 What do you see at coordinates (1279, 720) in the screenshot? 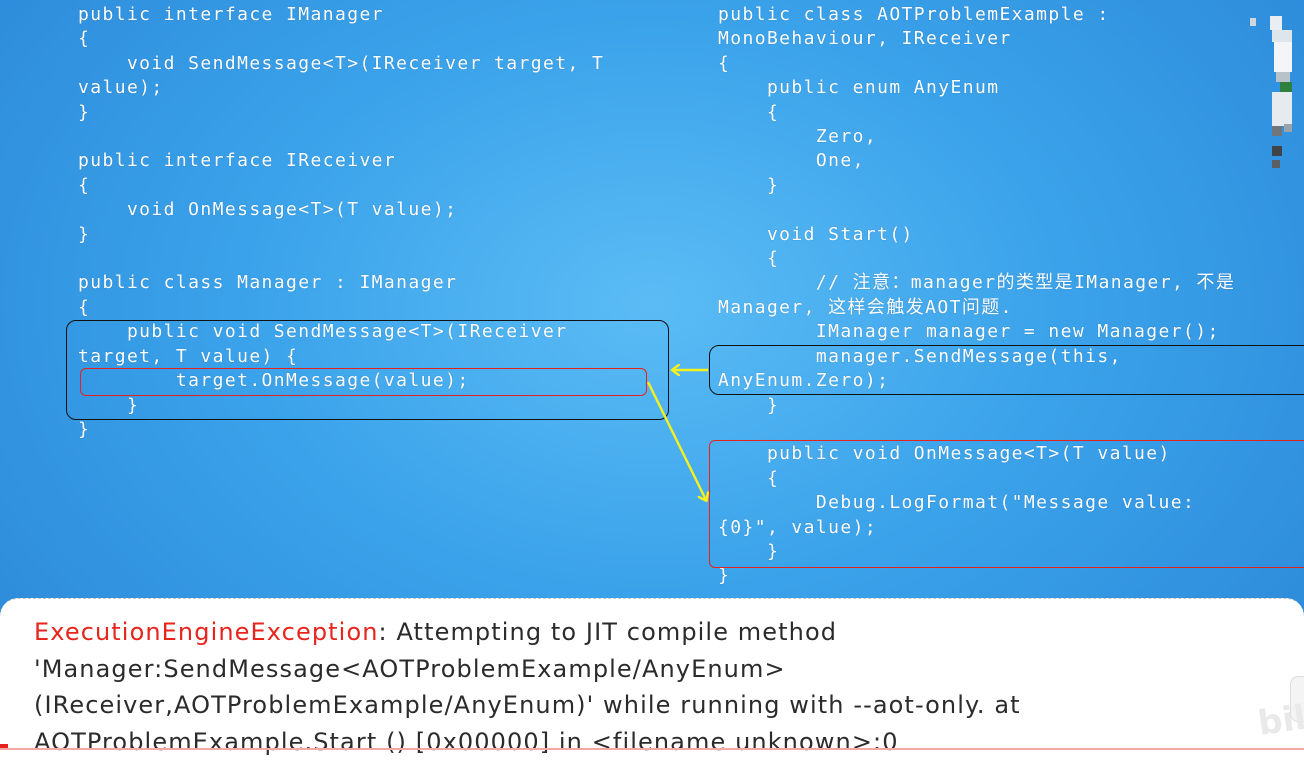
I see `bilibili-watermark: bili` at bounding box center [1279, 720].